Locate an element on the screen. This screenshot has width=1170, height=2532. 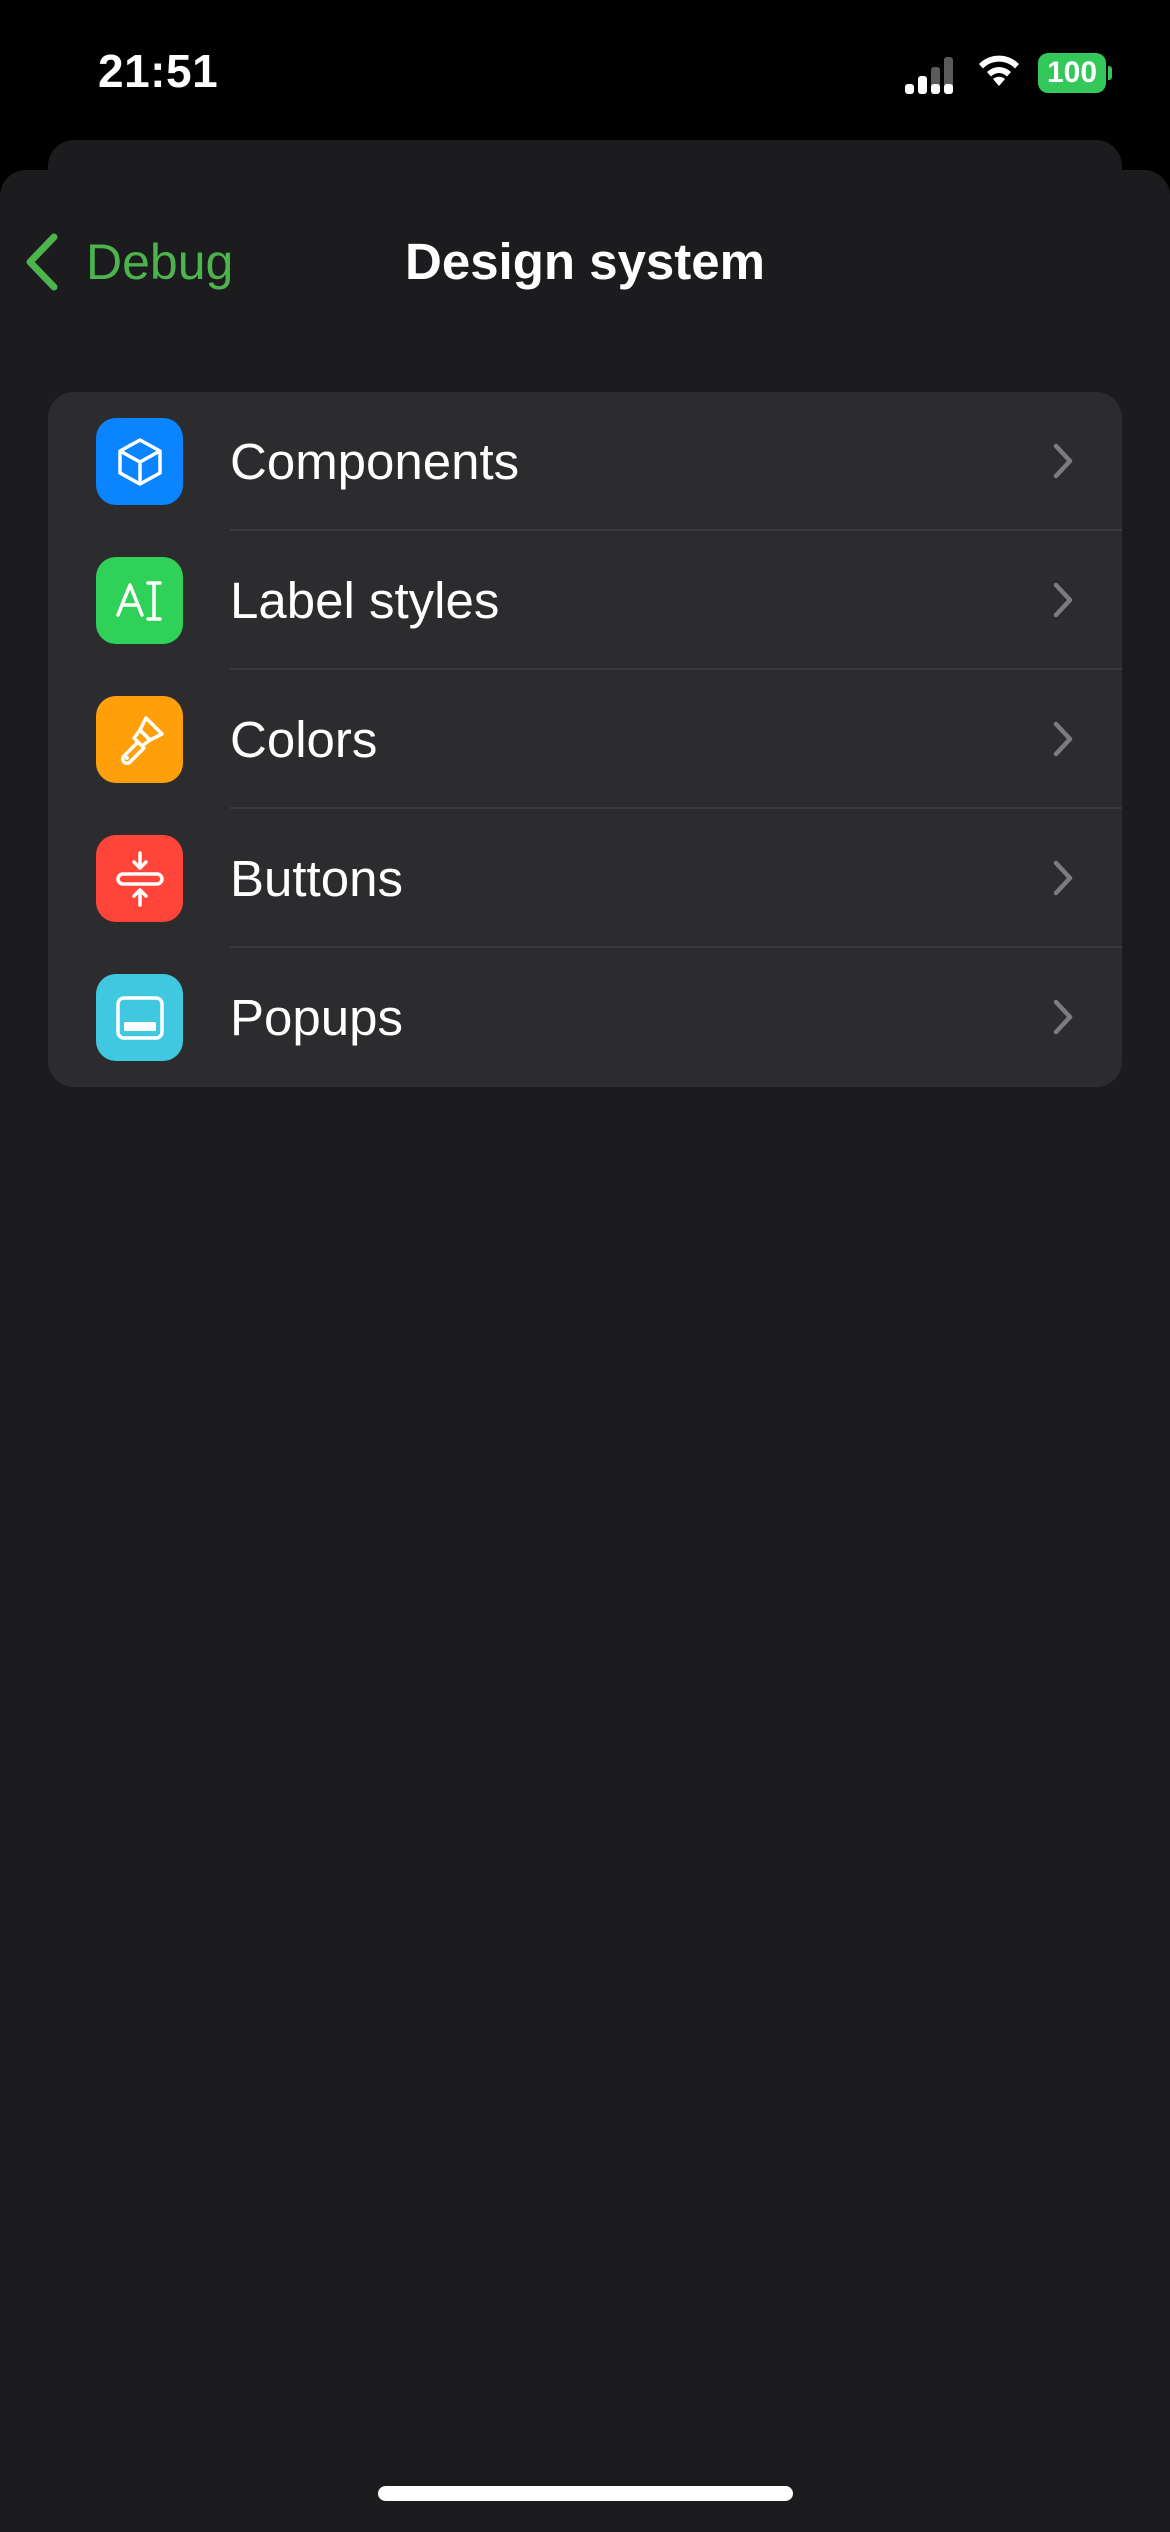
battery-level: 100 is located at coordinates (1072, 73).